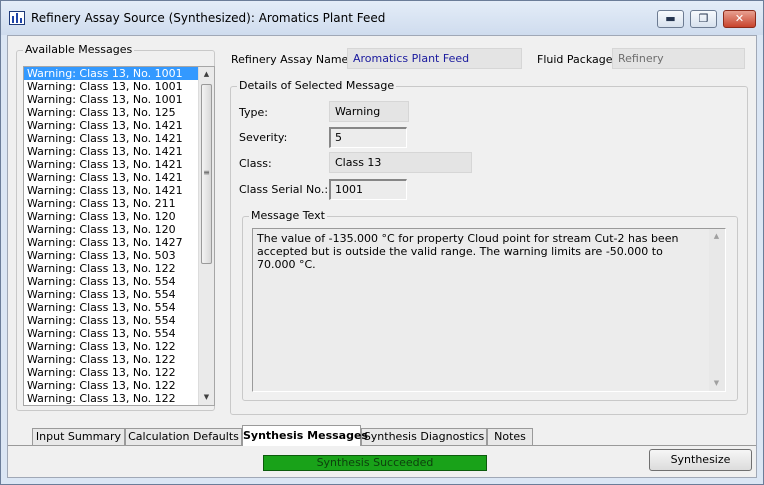 This screenshot has height=485, width=764. I want to click on severity-label: Severity:, so click(263, 137).